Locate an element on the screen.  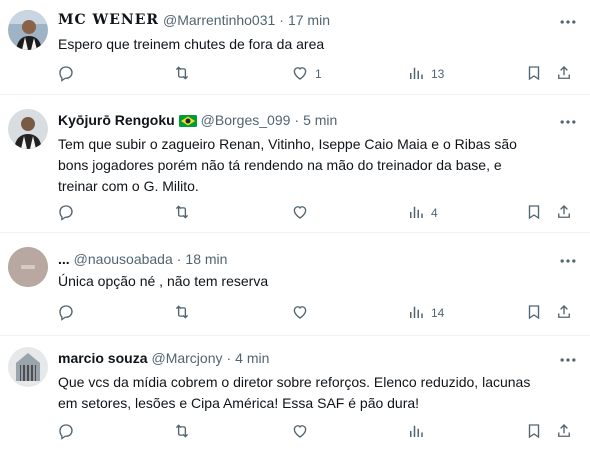
author-name: marcio souza is located at coordinates (102, 358).